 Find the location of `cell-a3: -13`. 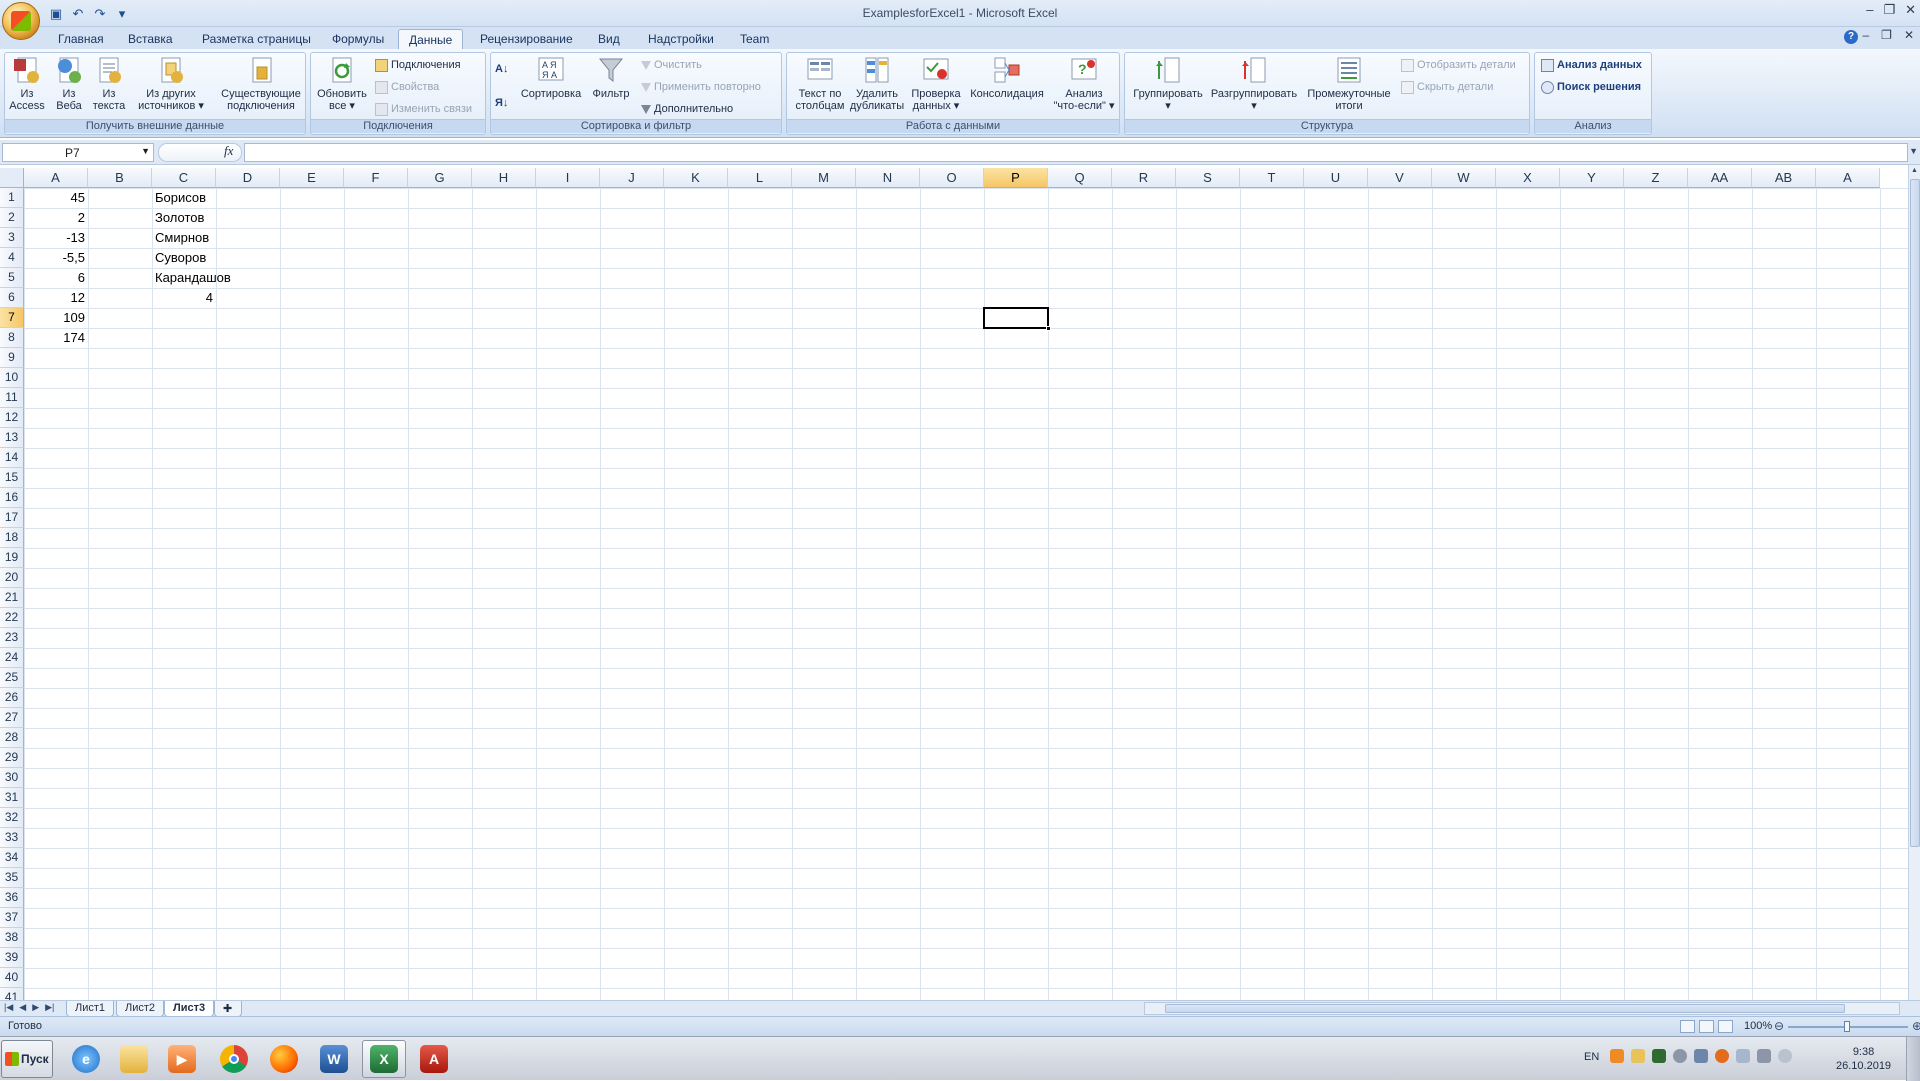

cell-a3: -13 is located at coordinates (56, 238).